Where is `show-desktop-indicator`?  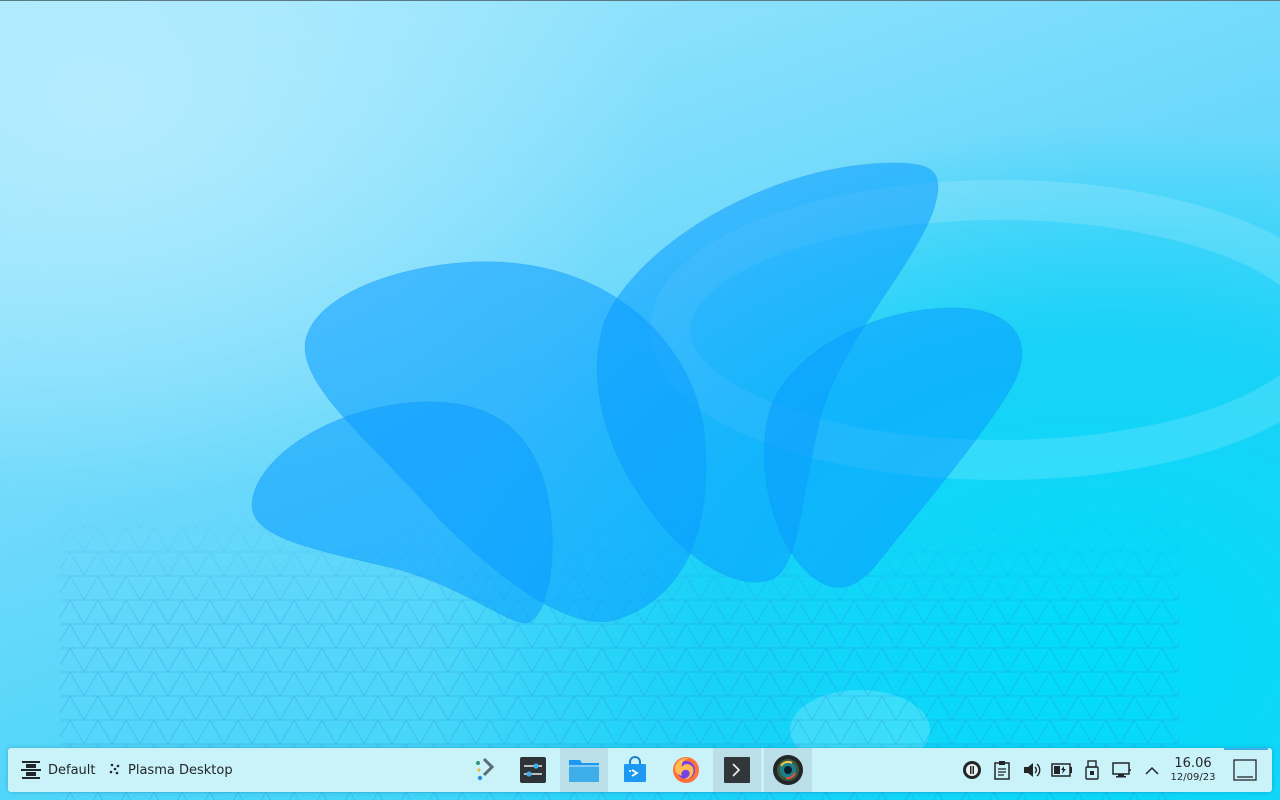 show-desktop-indicator is located at coordinates (1246, 749).